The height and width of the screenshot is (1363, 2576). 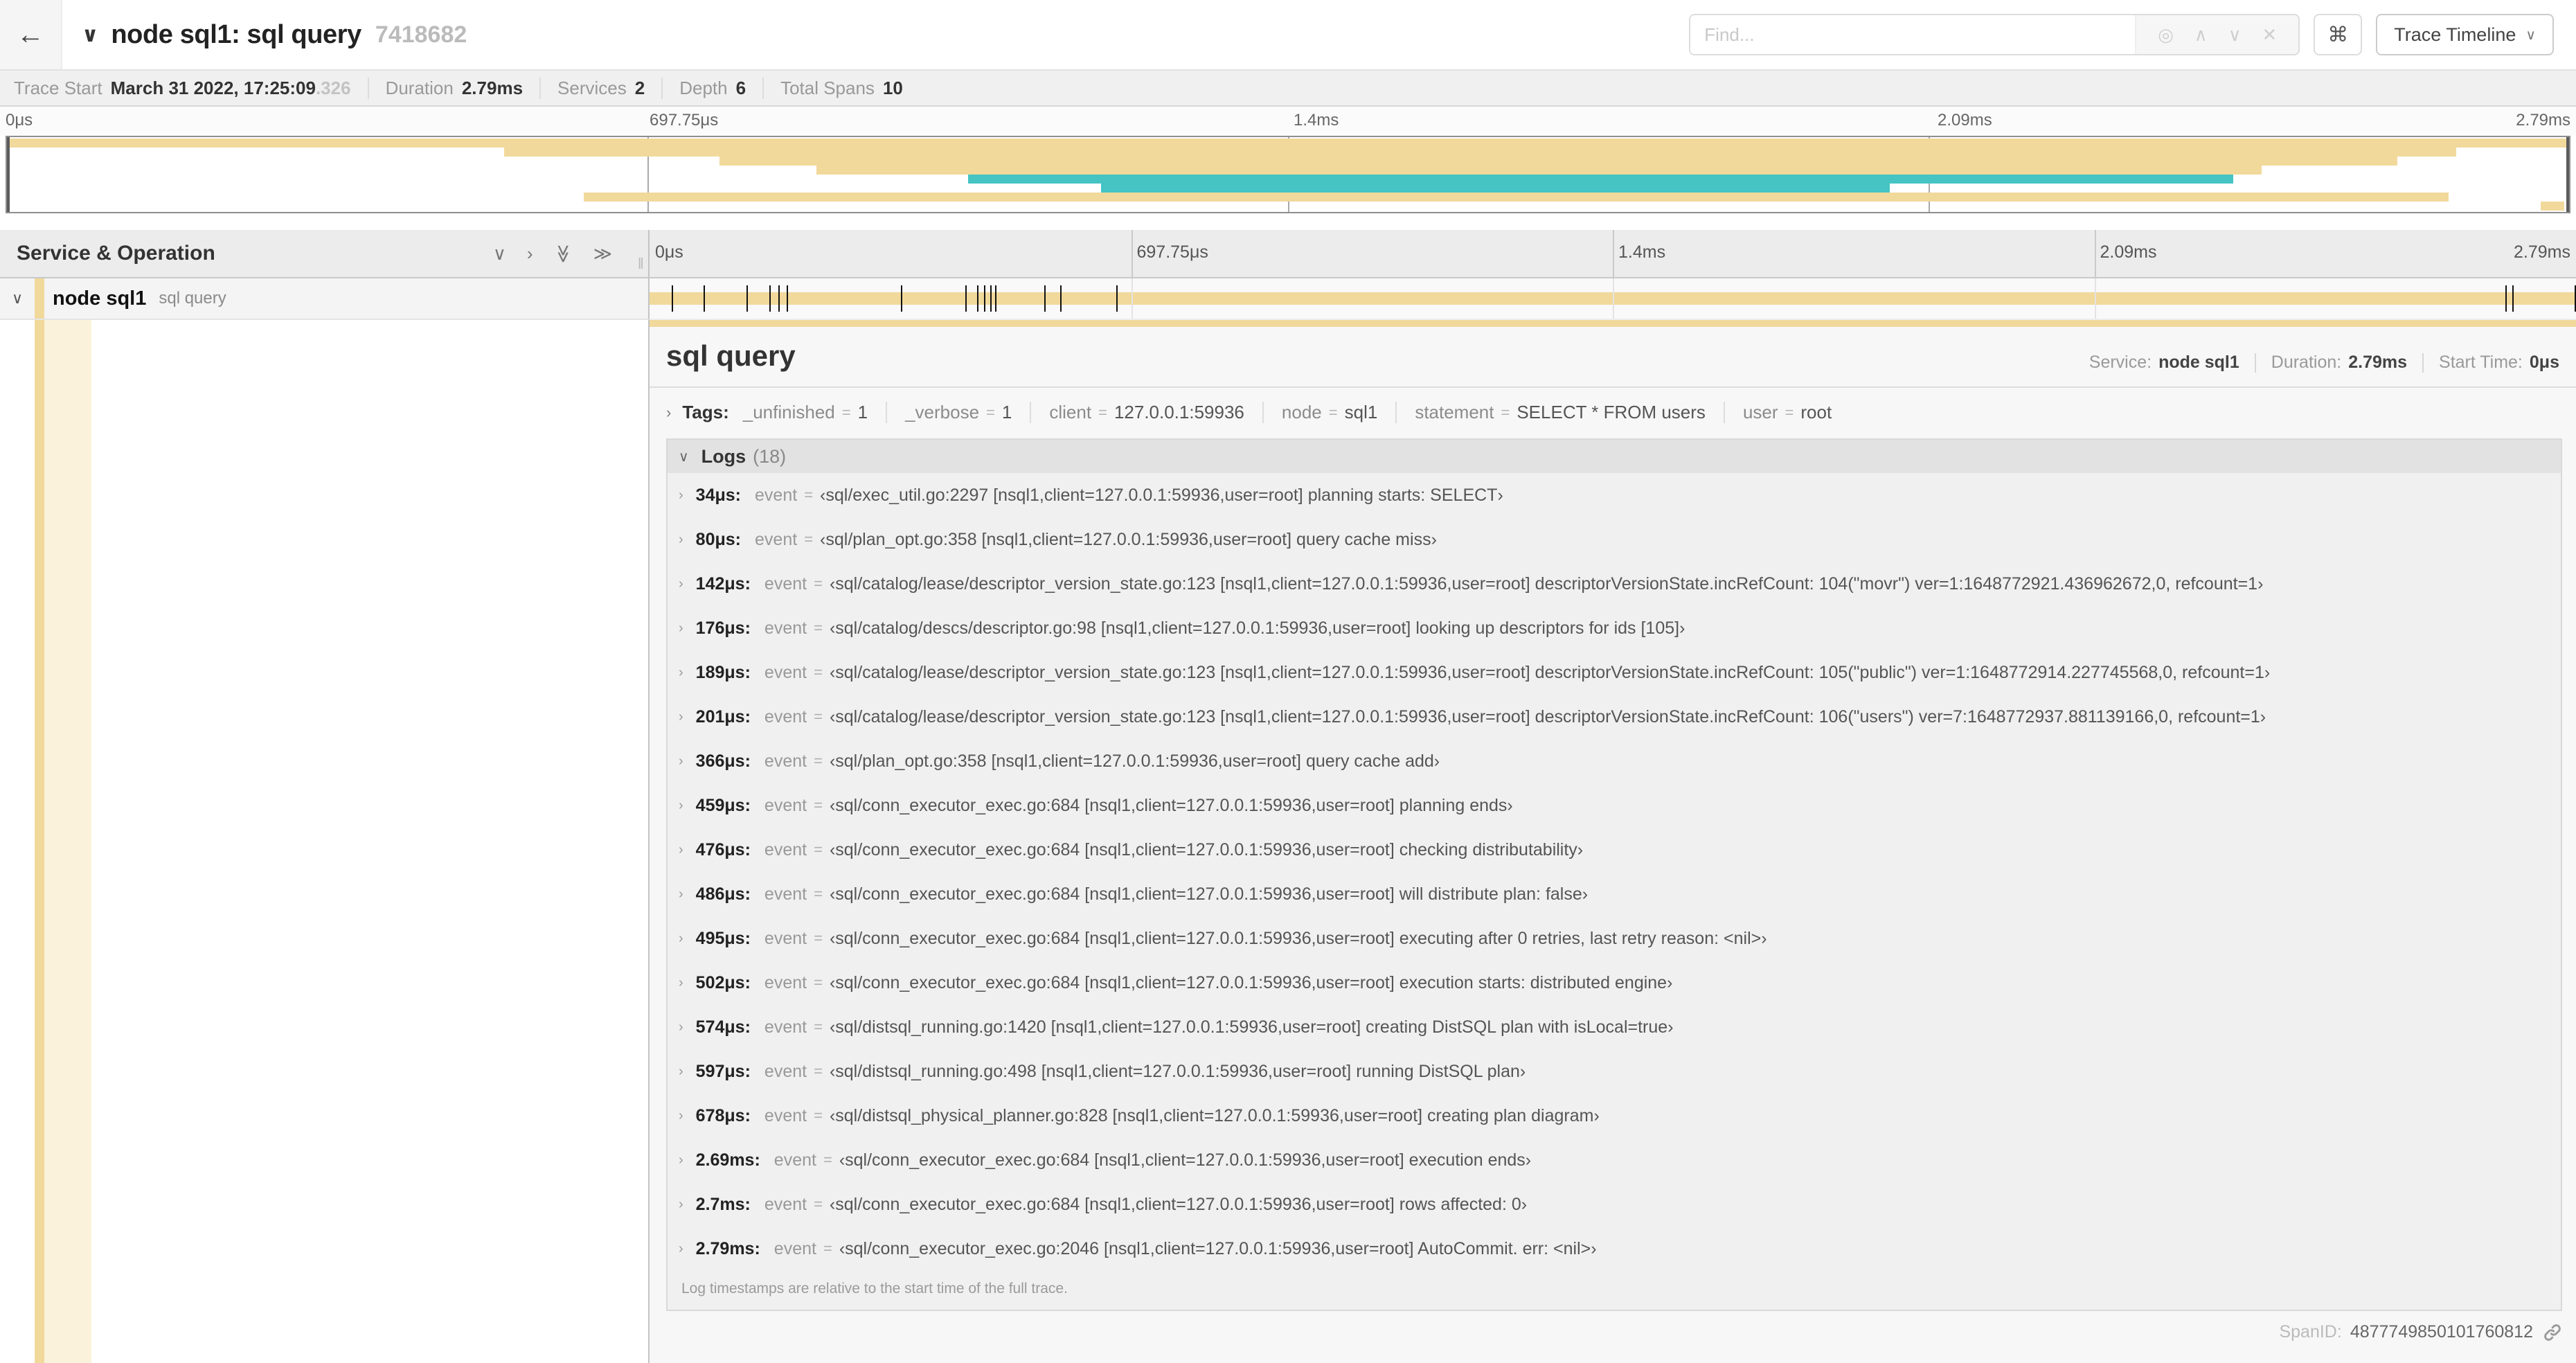 What do you see at coordinates (684, 457) in the screenshot?
I see `logs-collapse-chevron-icon: ∨` at bounding box center [684, 457].